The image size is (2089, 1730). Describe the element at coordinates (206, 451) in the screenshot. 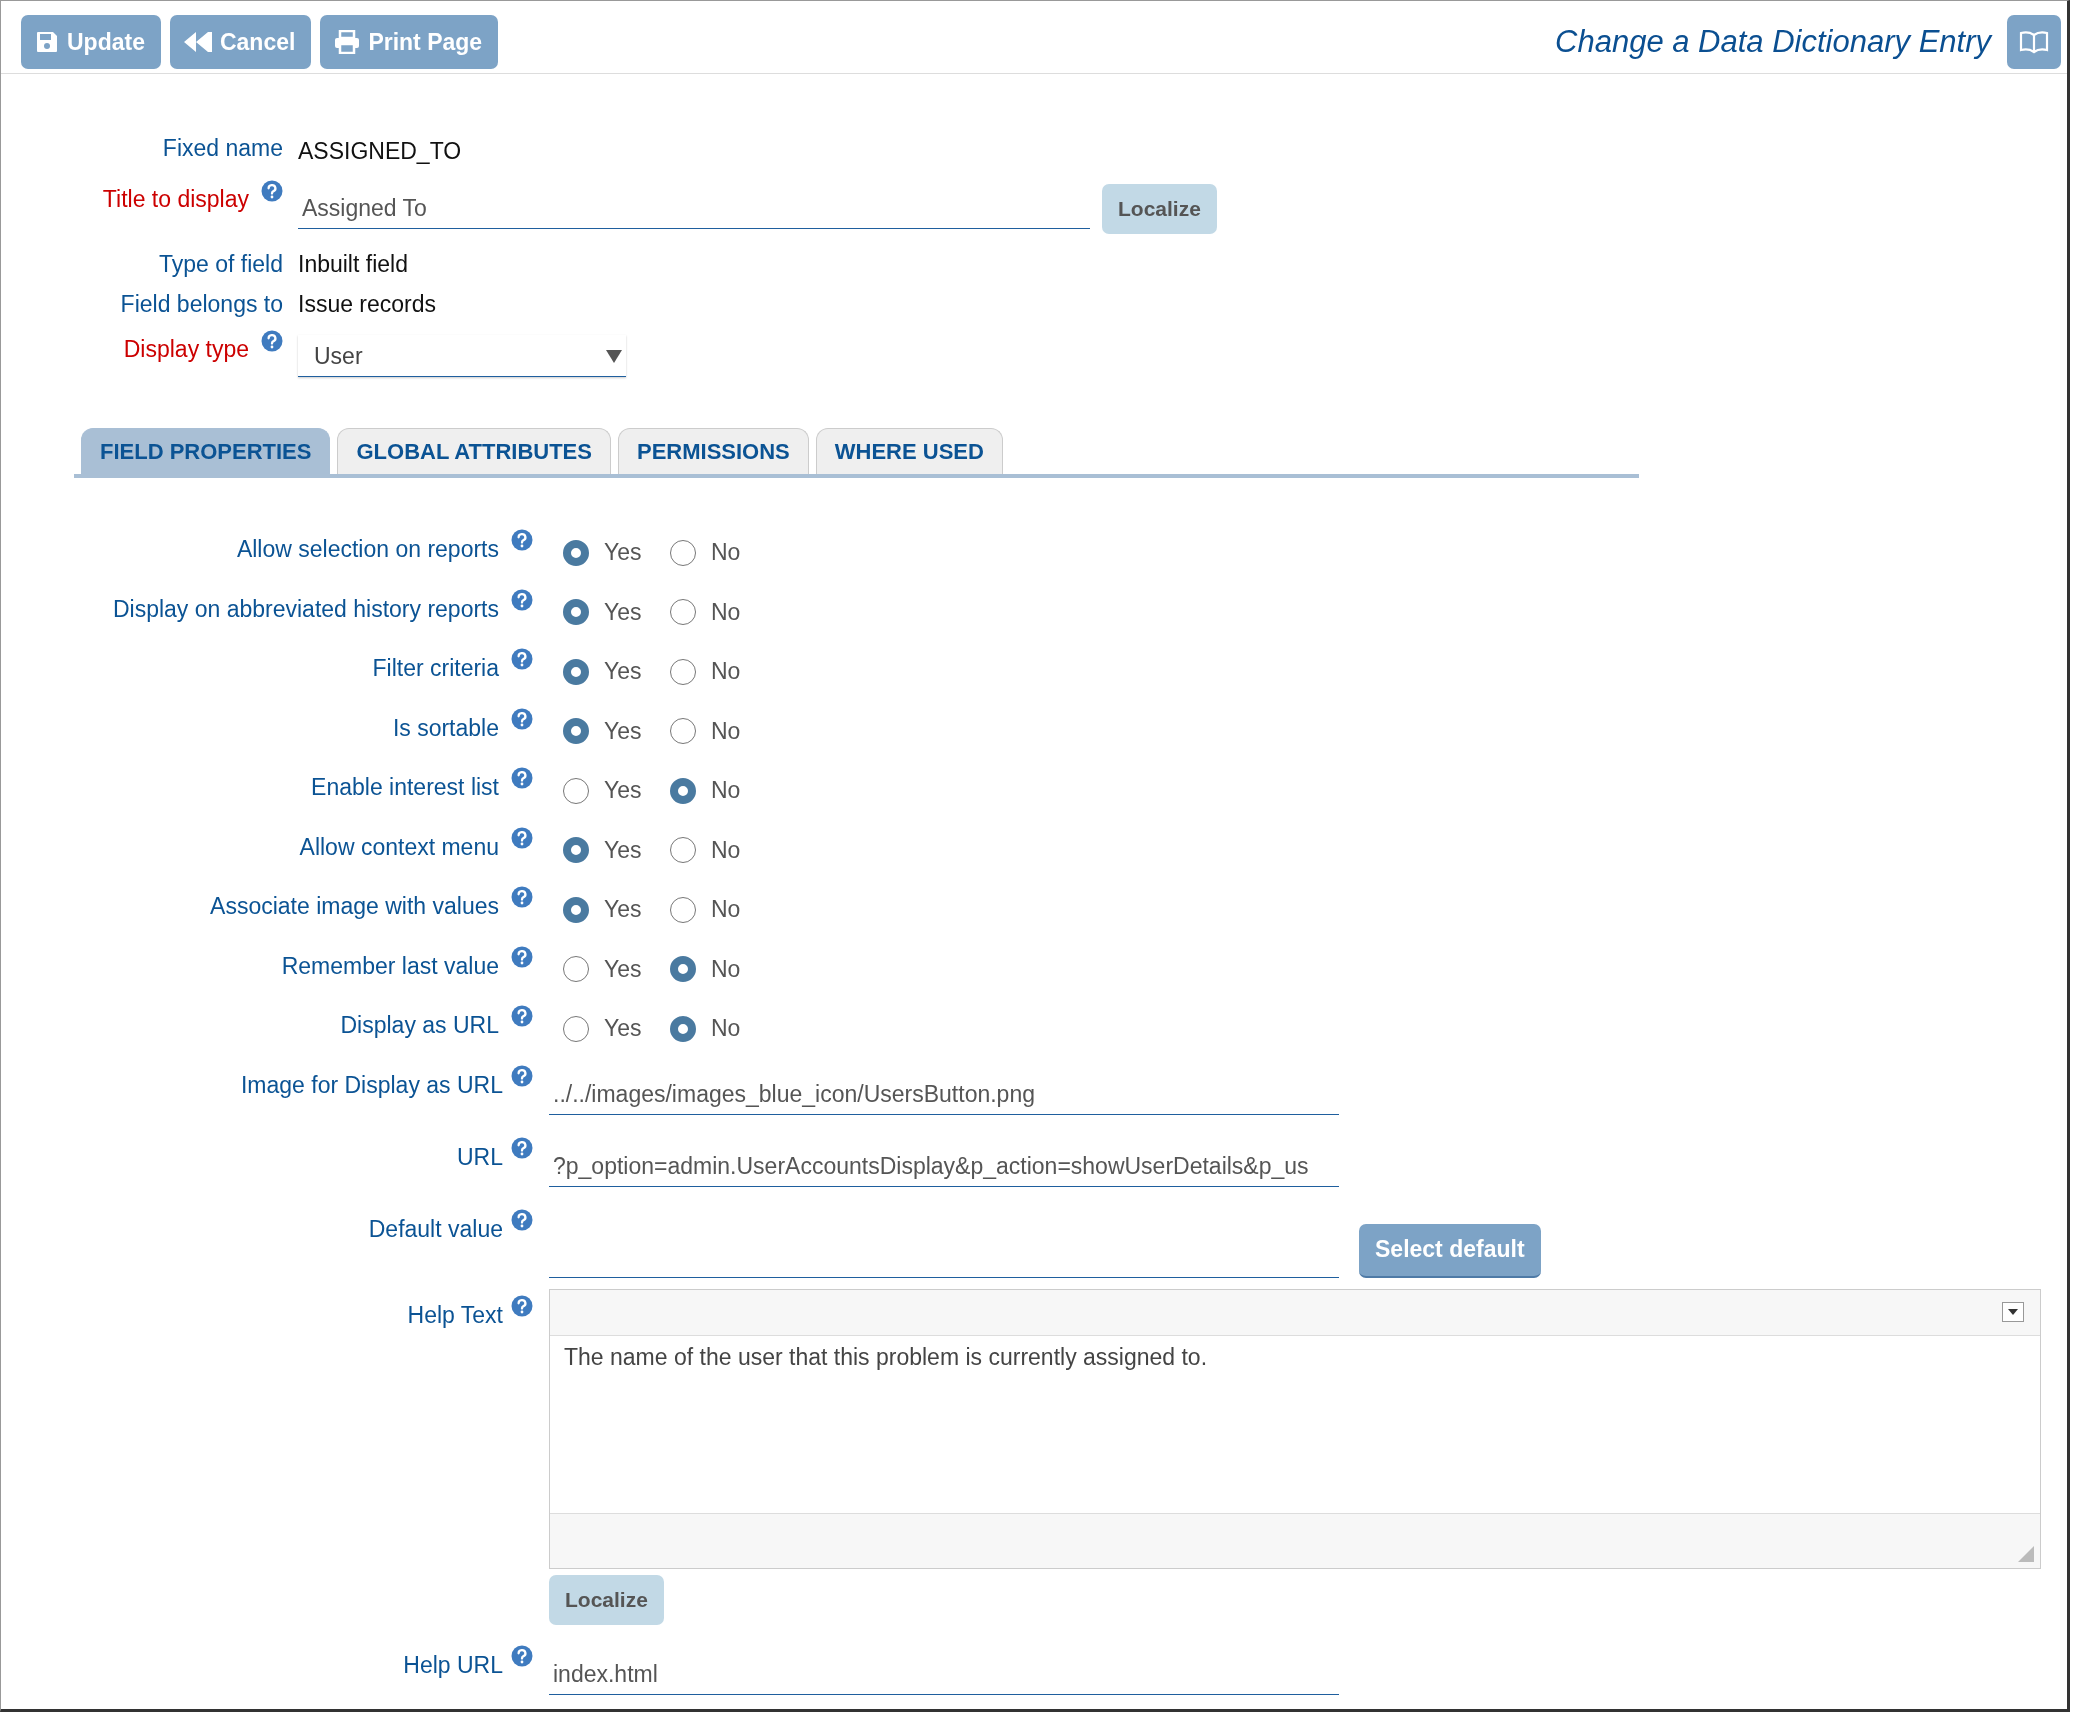

I see `tab: FIELD PROPERTIES` at that location.